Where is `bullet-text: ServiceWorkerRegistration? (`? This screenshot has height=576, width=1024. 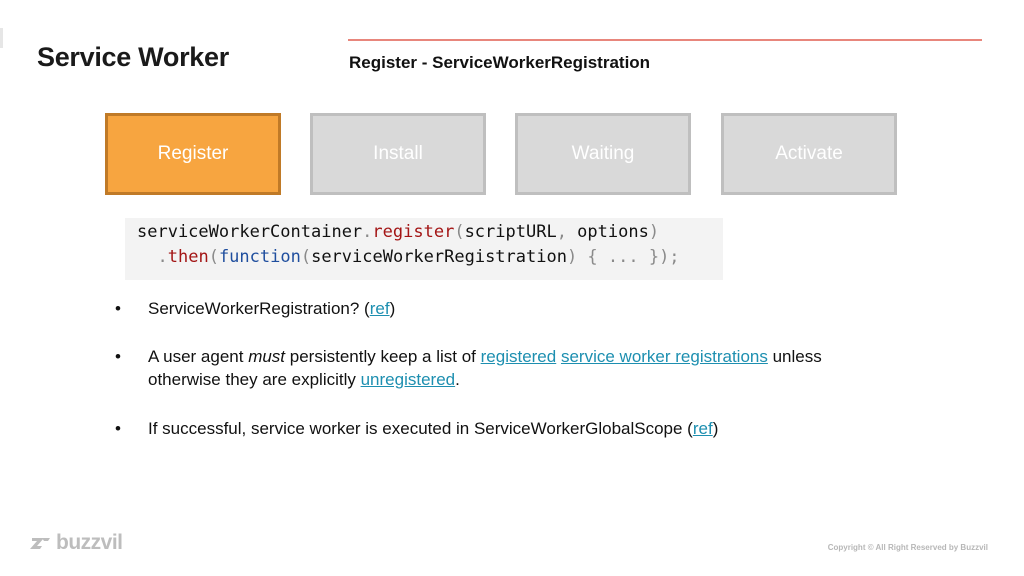 bullet-text: ServiceWorkerRegistration? ( is located at coordinates (259, 308).